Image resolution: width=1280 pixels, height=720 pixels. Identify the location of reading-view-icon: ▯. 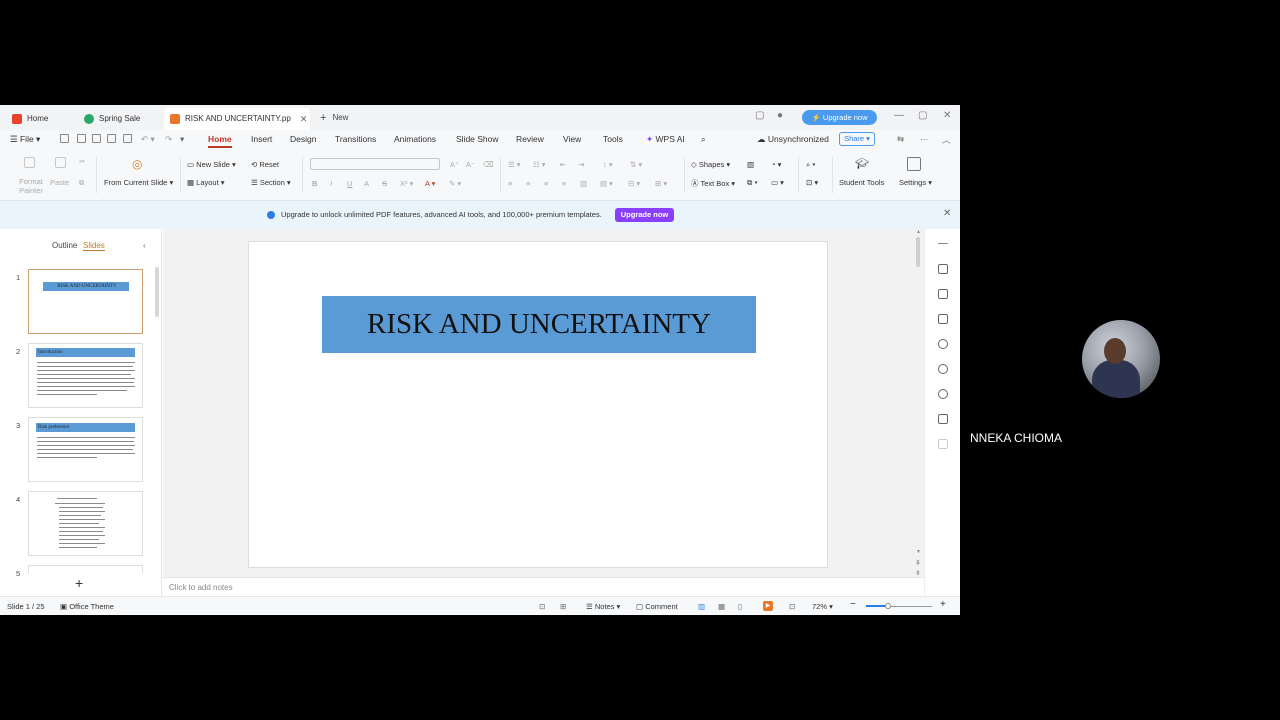
(740, 606).